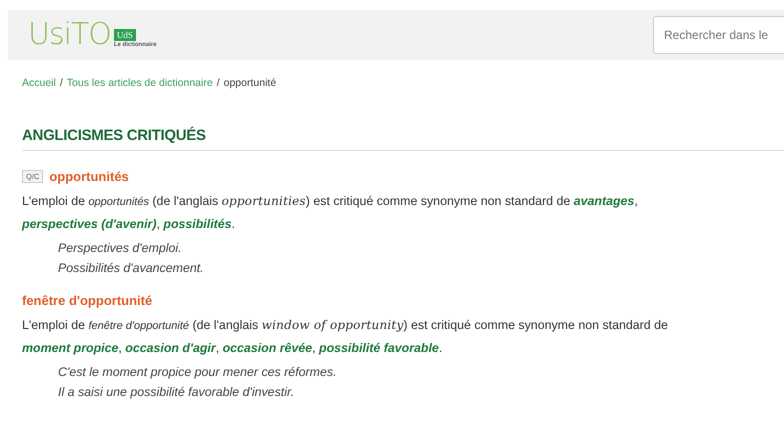 This screenshot has height=428, width=784. Describe the element at coordinates (125, 35) in the screenshot. I see `logo-badge: UdS` at that location.